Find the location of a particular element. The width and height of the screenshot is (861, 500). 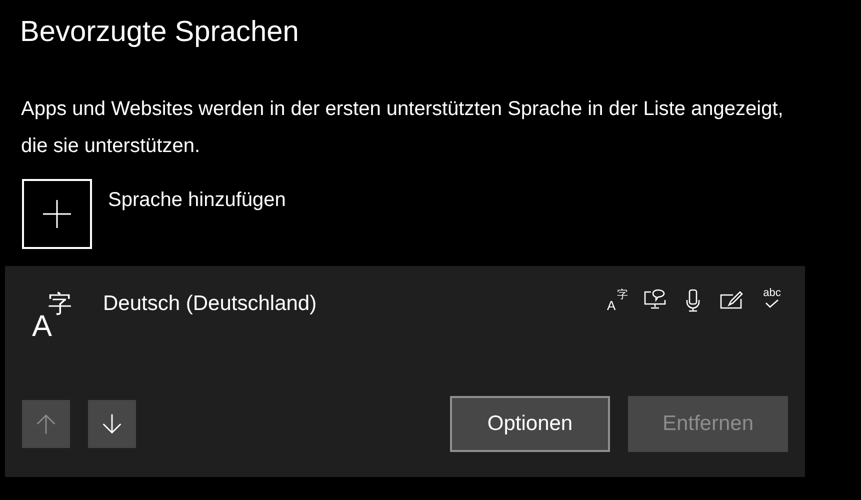

add-language-label: Sprache hinzufügen is located at coordinates (197, 200).